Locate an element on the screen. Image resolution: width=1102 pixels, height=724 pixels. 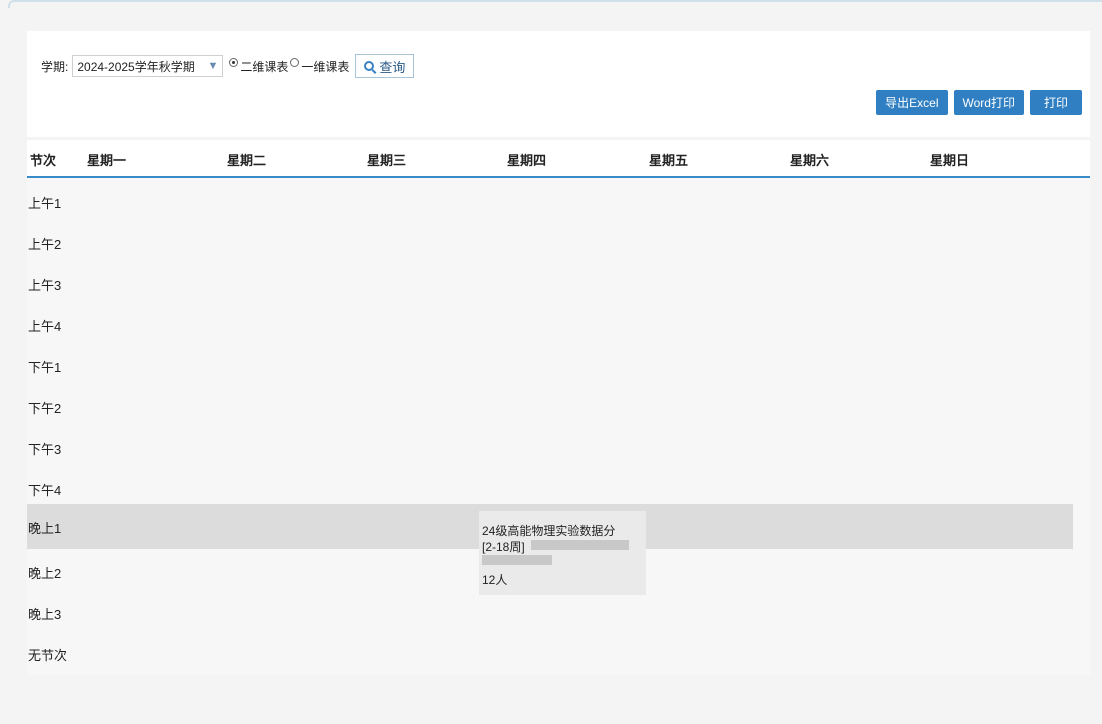
header-thursday: 星期四 is located at coordinates (527, 160).